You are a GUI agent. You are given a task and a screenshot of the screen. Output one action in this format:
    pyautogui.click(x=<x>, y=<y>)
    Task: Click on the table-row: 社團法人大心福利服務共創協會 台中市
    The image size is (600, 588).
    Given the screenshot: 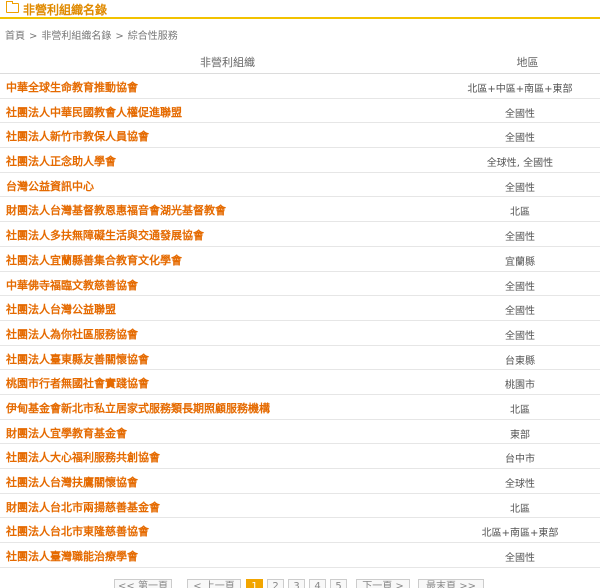 What is the action you would take?
    pyautogui.click(x=300, y=456)
    